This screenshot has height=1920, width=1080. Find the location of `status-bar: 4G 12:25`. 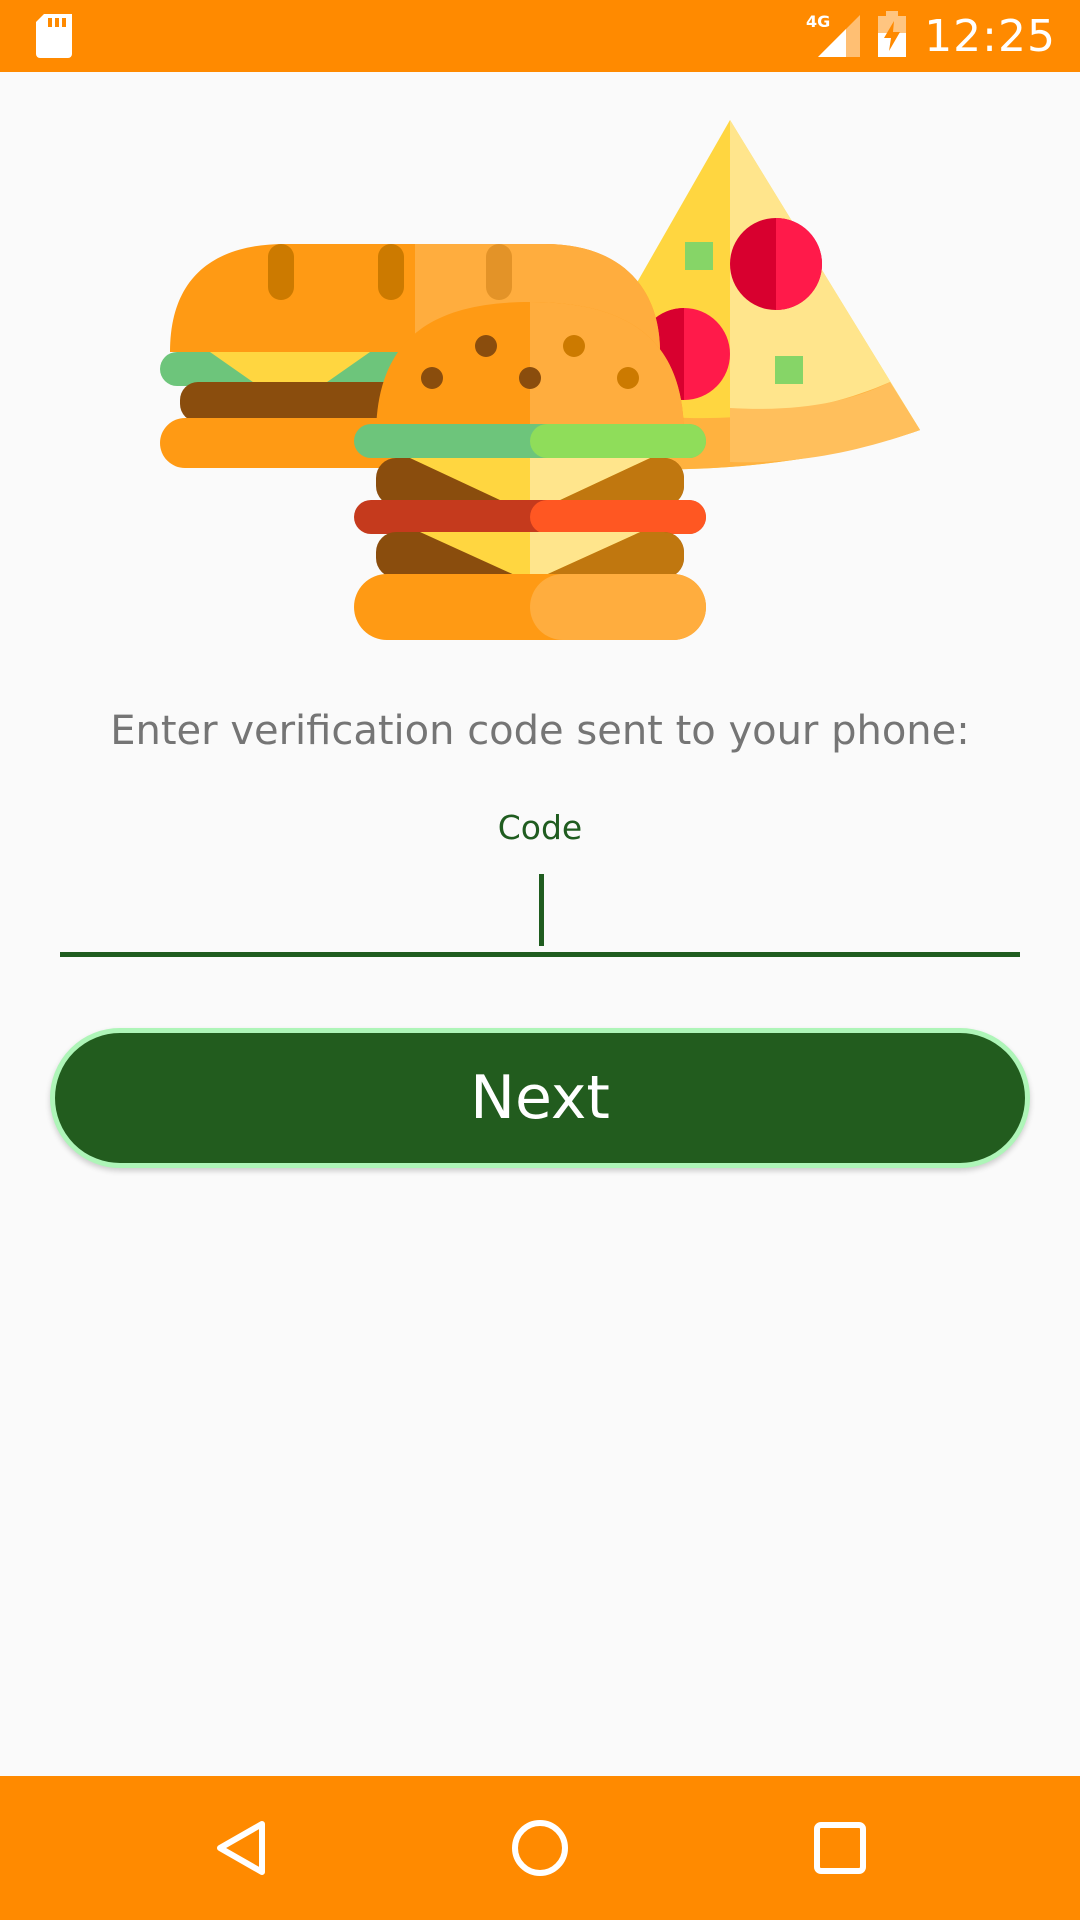

status-bar: 4G 12:25 is located at coordinates (540, 36).